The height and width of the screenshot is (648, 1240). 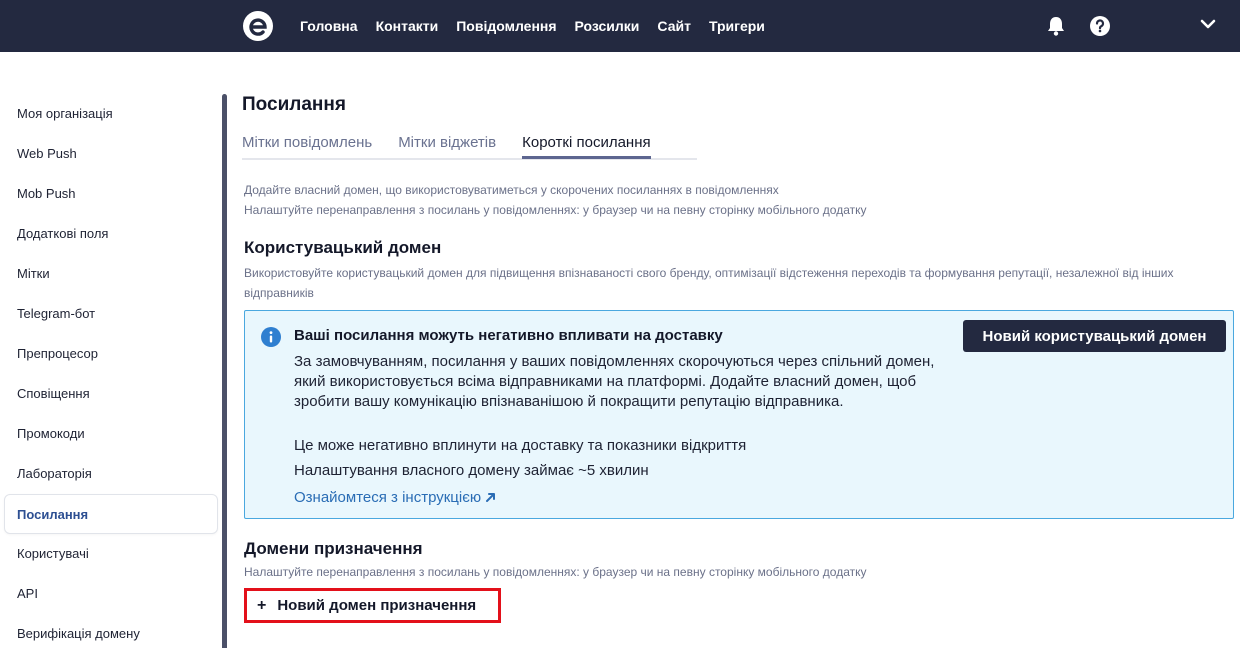 What do you see at coordinates (110, 394) in the screenshot?
I see `sidebar-item-notifications: Сповіщення` at bounding box center [110, 394].